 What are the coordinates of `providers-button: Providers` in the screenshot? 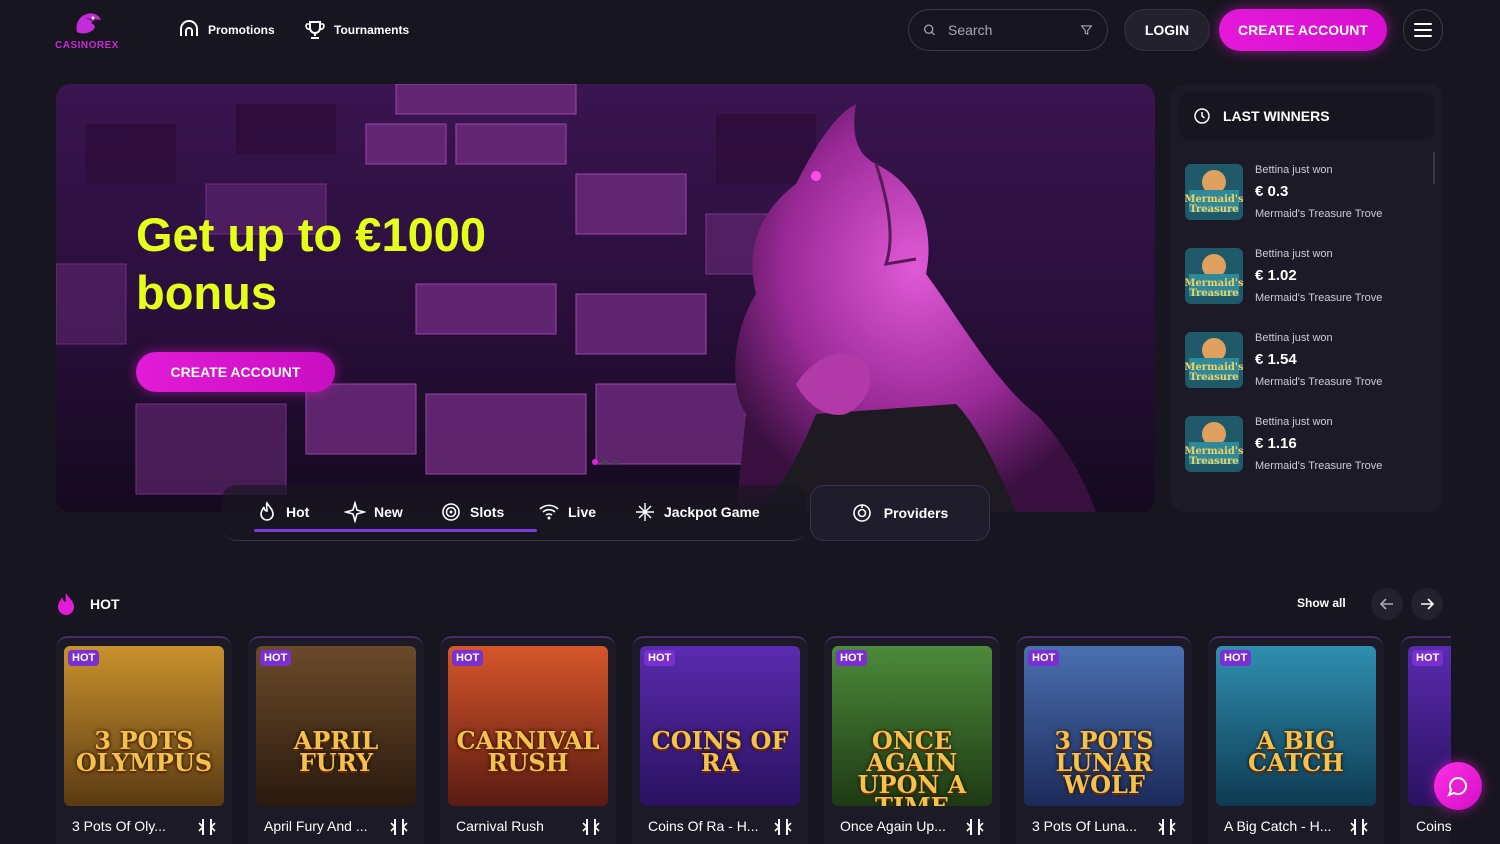 It's located at (900, 513).